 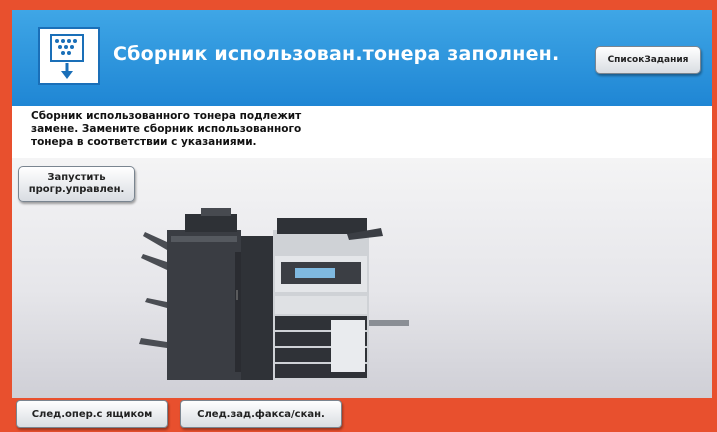 What do you see at coordinates (261, 414) in the screenshot?
I see `next-fax-scan-job-button: След.зад.факса/скан.` at bounding box center [261, 414].